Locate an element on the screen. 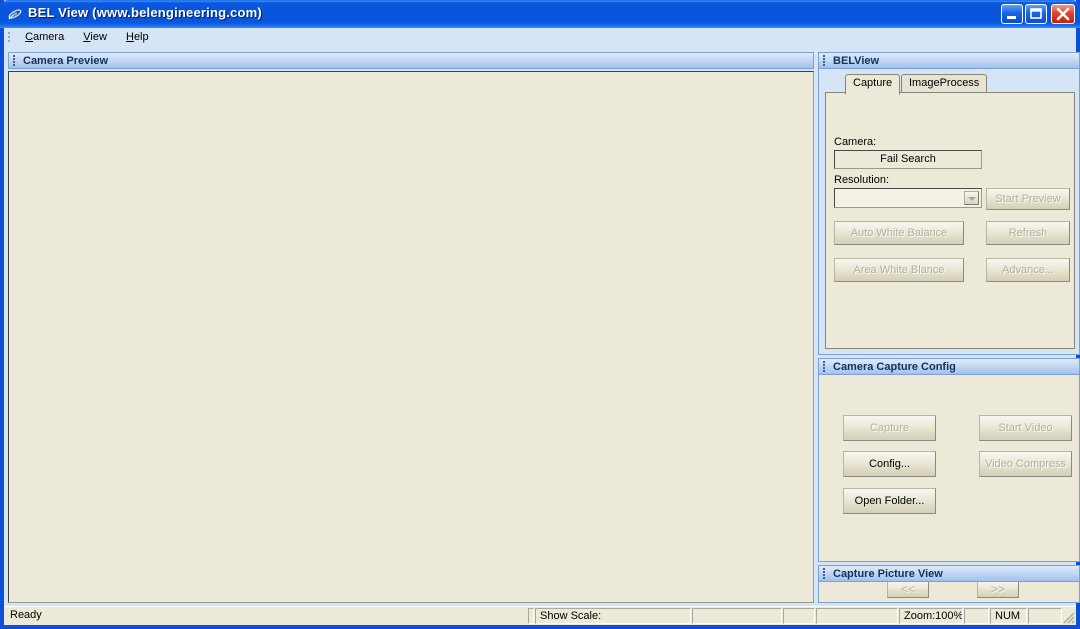  tab-imageprocess: ImageProcess is located at coordinates (944, 83).